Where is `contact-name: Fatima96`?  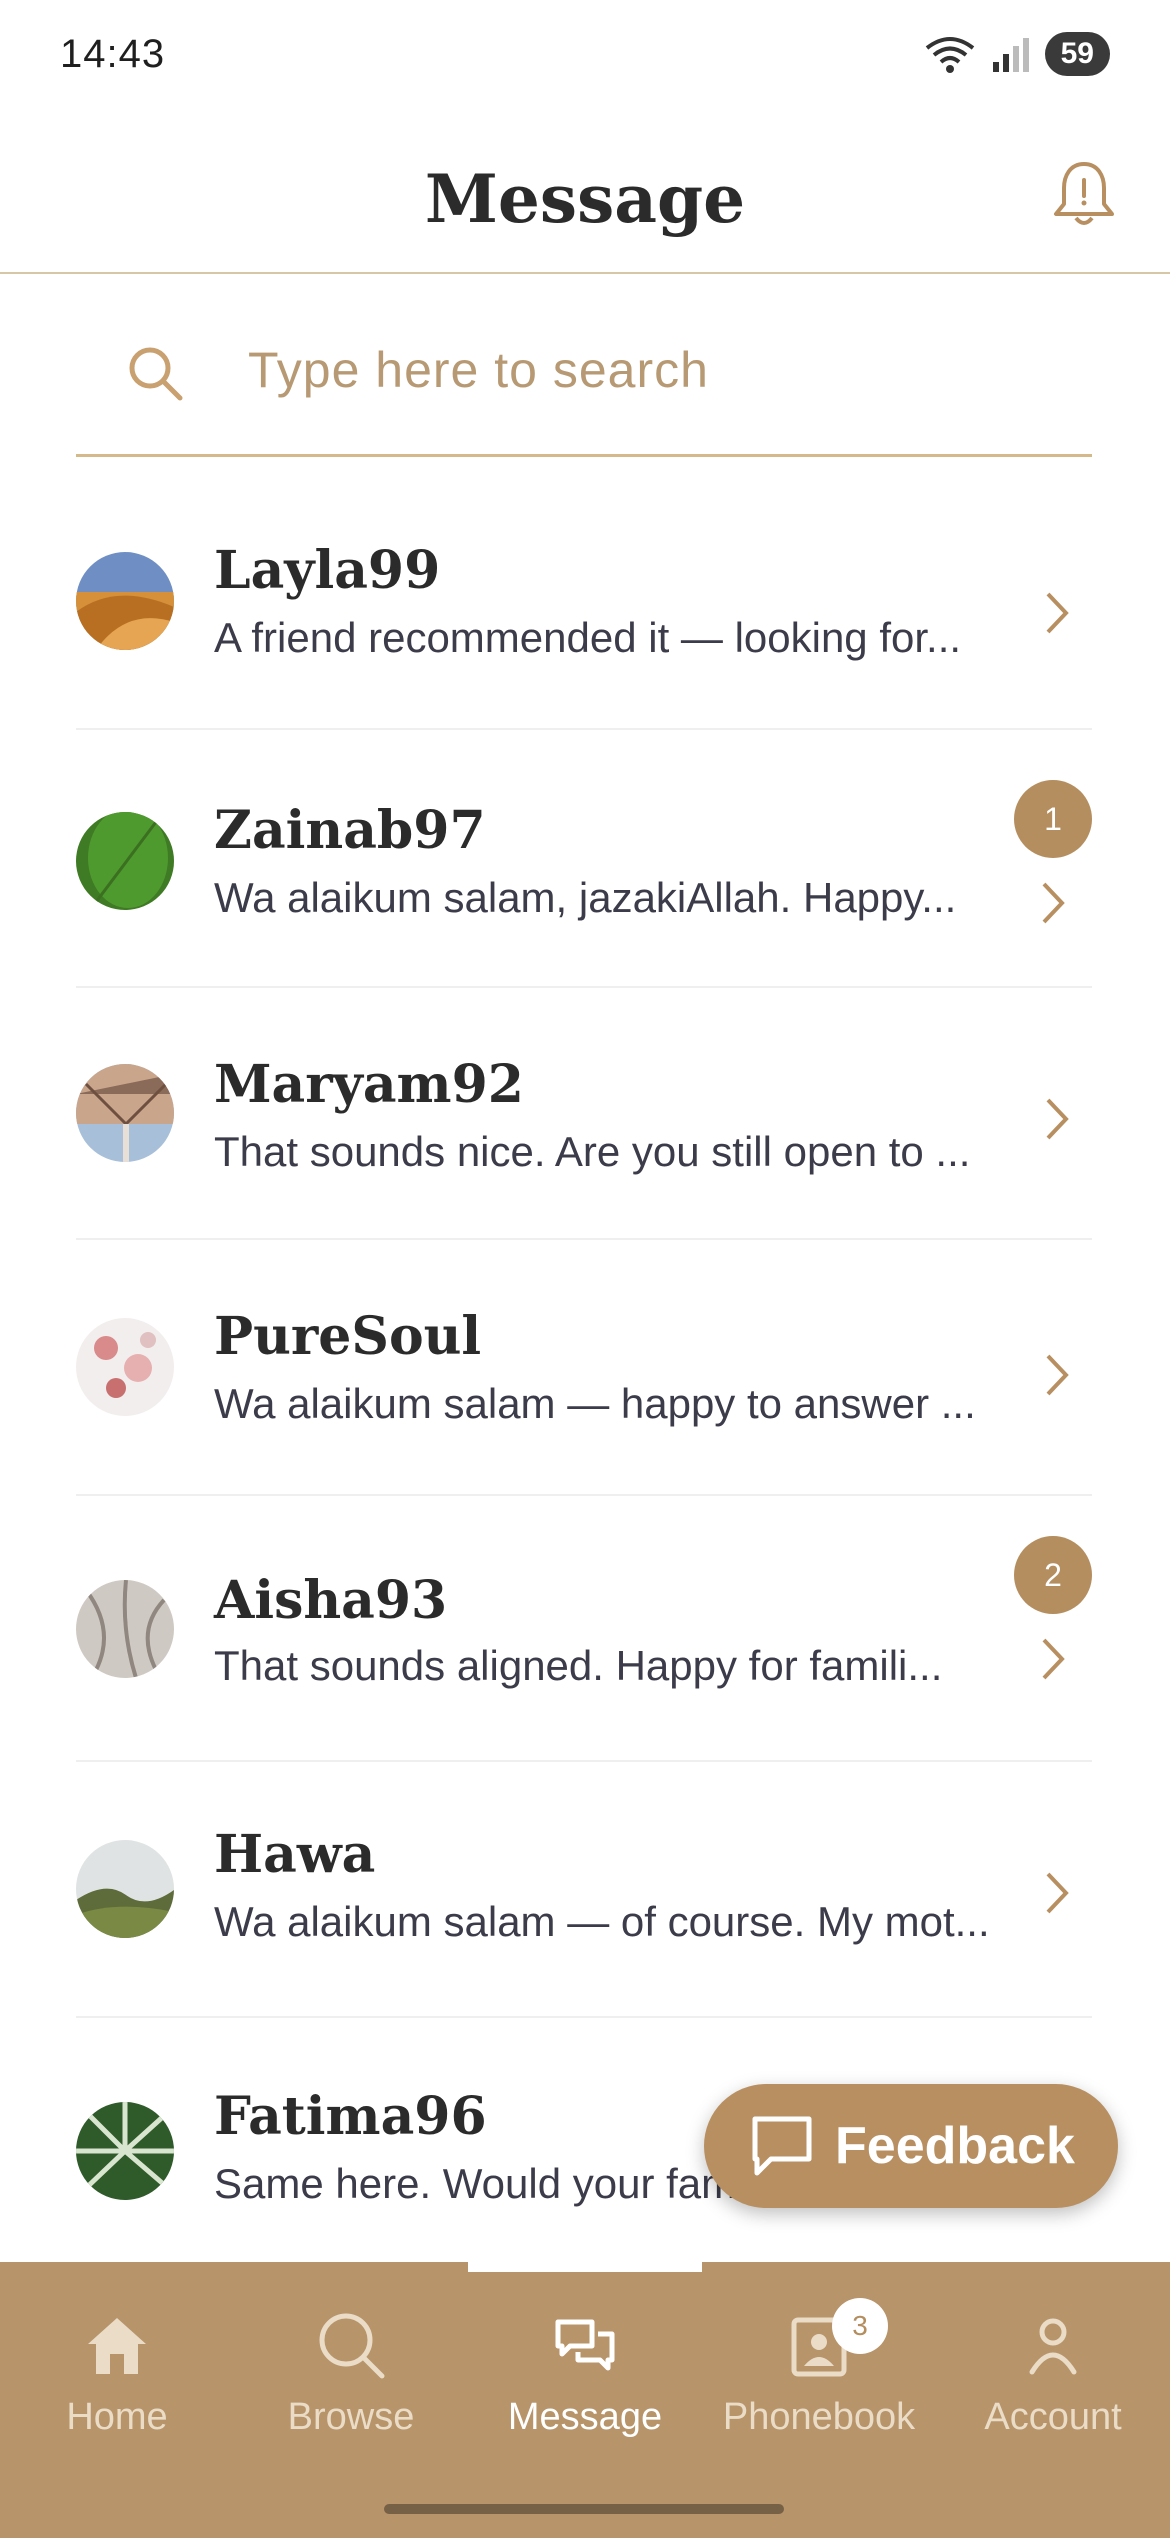
contact-name: Fatima96 is located at coordinates (350, 2116).